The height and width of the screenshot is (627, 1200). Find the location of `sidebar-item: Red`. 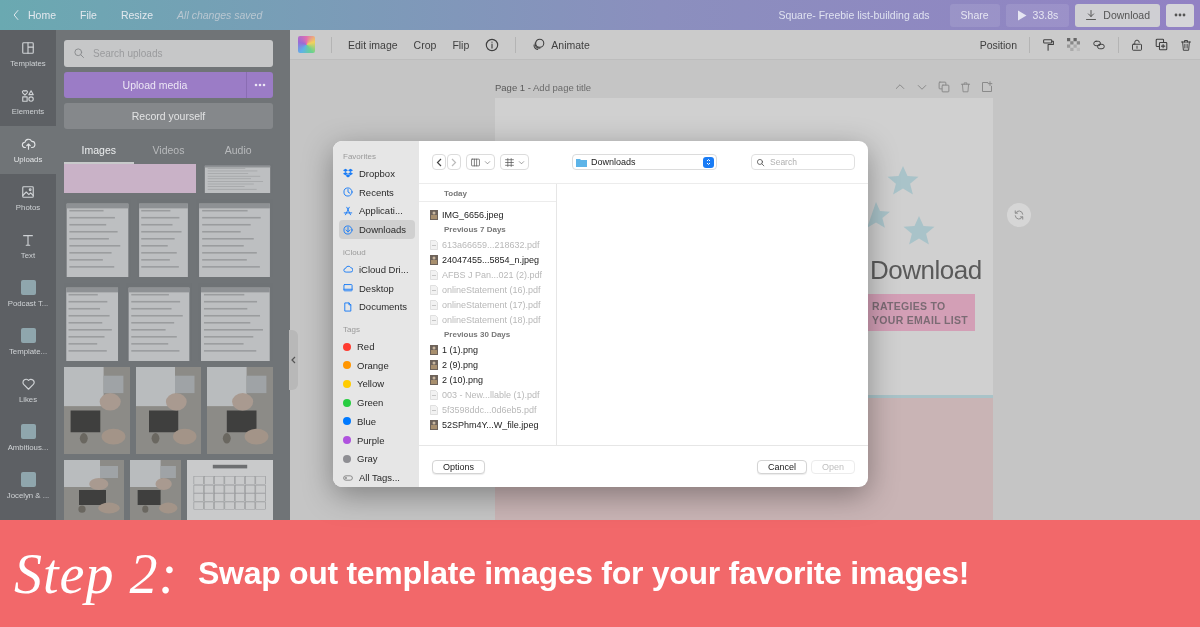

sidebar-item: Red is located at coordinates (377, 346).